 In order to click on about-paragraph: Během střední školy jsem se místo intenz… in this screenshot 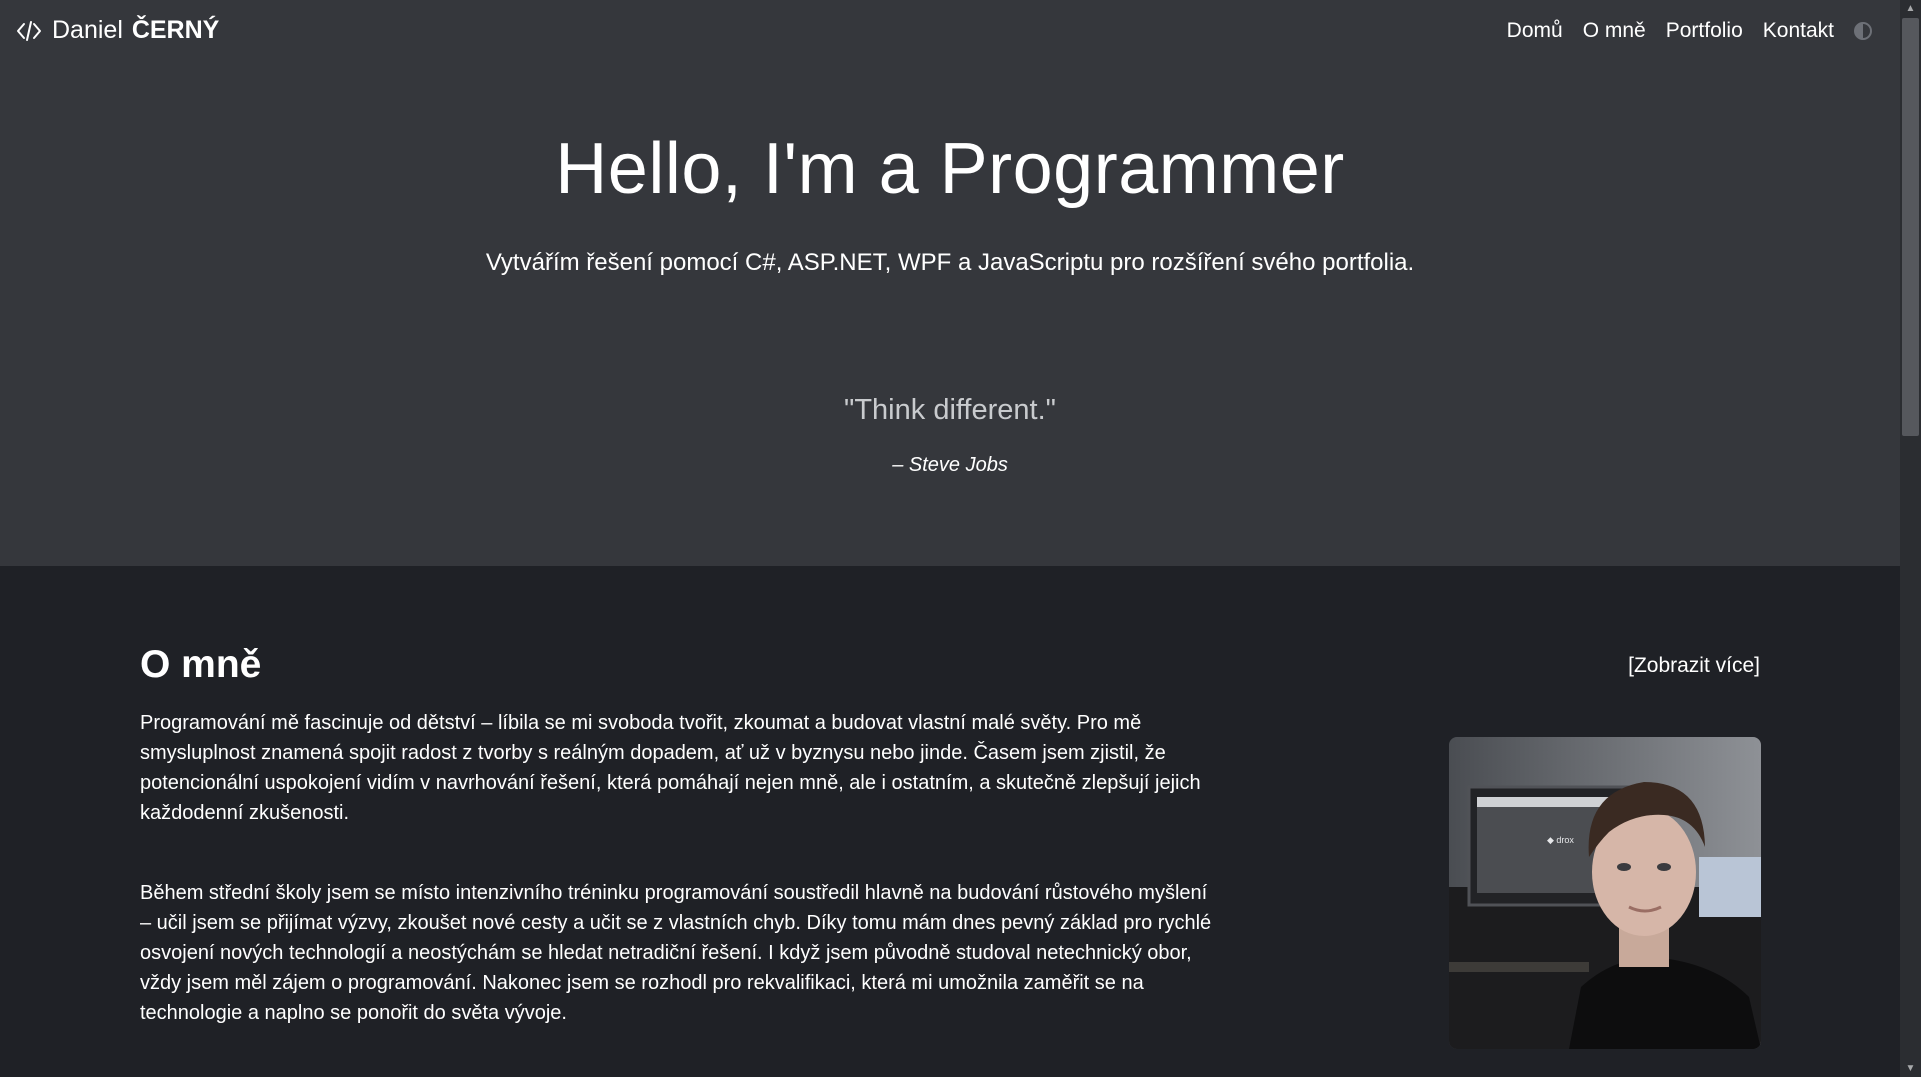, I will do `click(676, 953)`.